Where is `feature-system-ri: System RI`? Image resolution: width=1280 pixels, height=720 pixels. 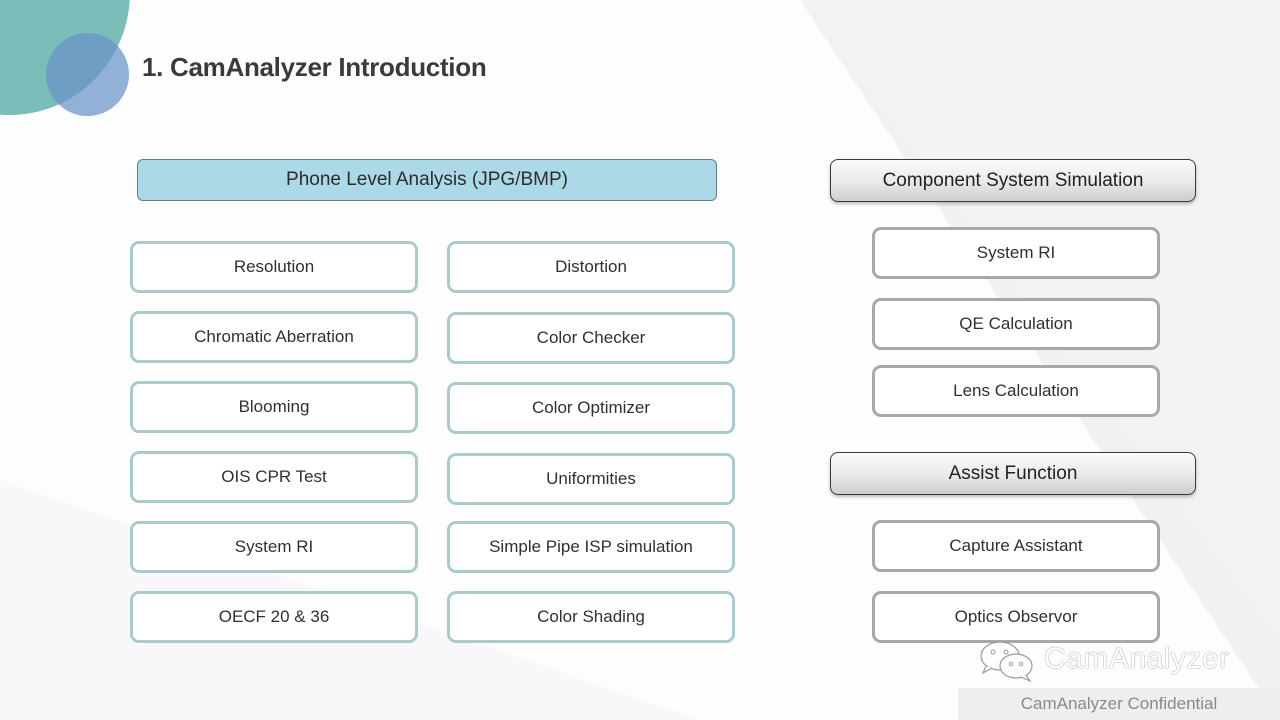
feature-system-ri: System RI is located at coordinates (274, 547).